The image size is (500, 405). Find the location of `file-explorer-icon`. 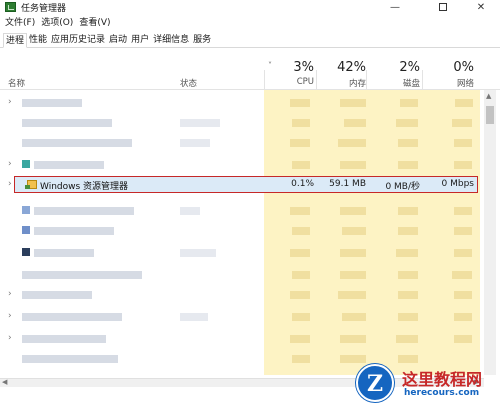

file-explorer-icon is located at coordinates (31, 184).